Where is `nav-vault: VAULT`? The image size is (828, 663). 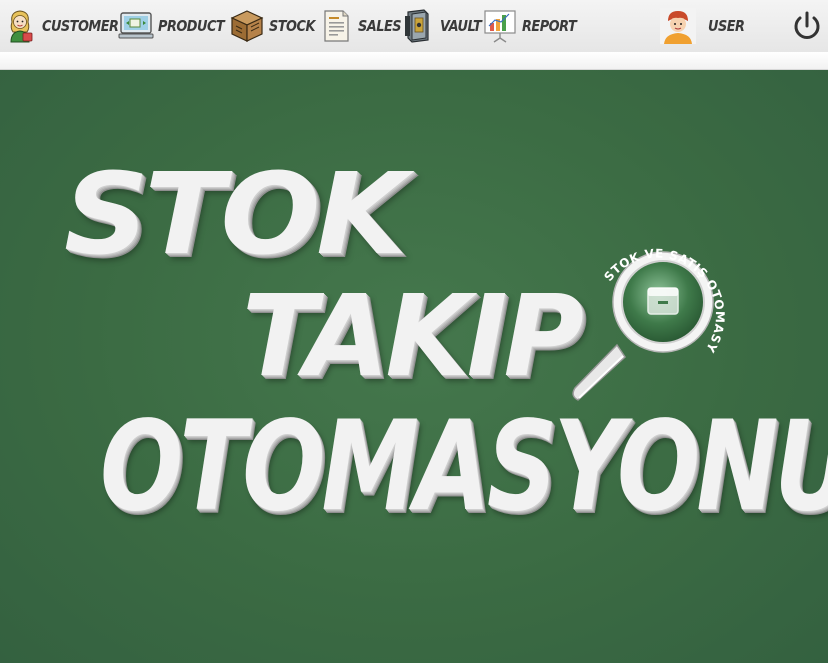 nav-vault: VAULT is located at coordinates (444, 26).